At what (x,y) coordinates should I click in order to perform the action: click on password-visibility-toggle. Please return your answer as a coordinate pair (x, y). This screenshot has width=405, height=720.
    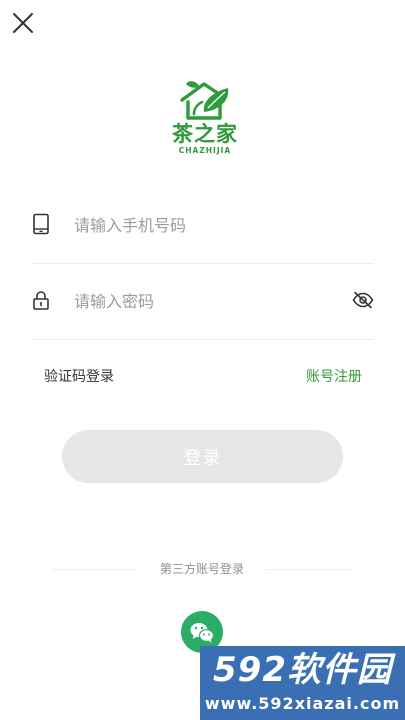
    Looking at the image, I should click on (363, 300).